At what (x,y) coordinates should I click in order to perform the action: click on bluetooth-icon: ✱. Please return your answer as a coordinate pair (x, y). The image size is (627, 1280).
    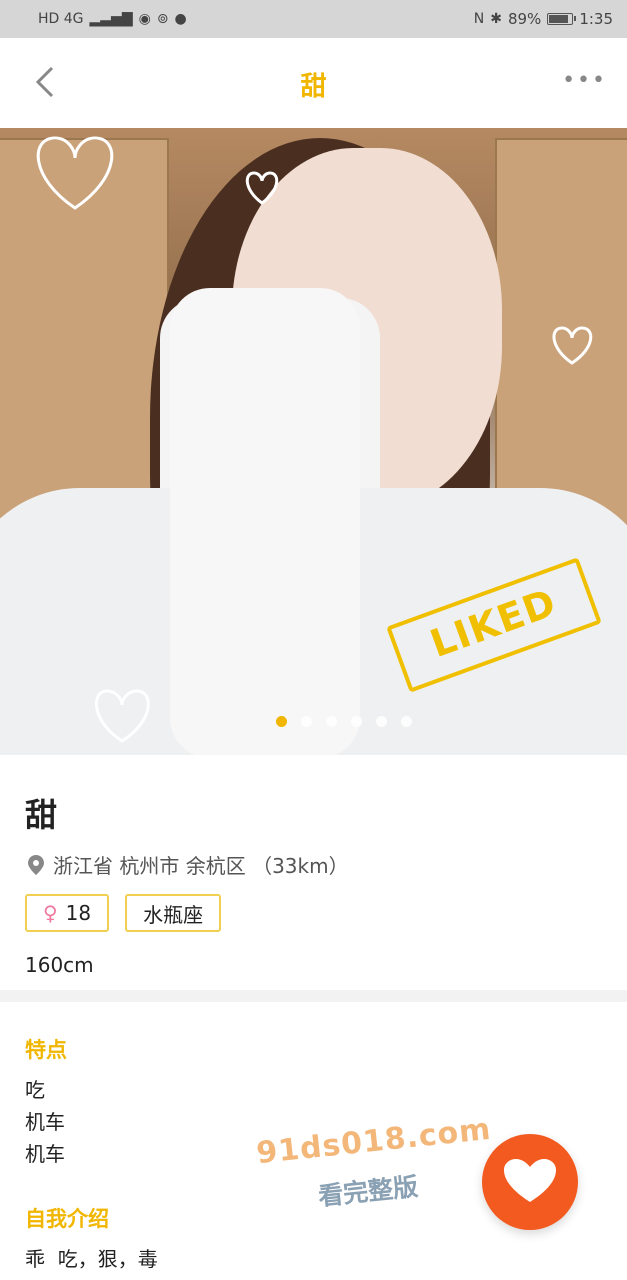
    Looking at the image, I should click on (496, 19).